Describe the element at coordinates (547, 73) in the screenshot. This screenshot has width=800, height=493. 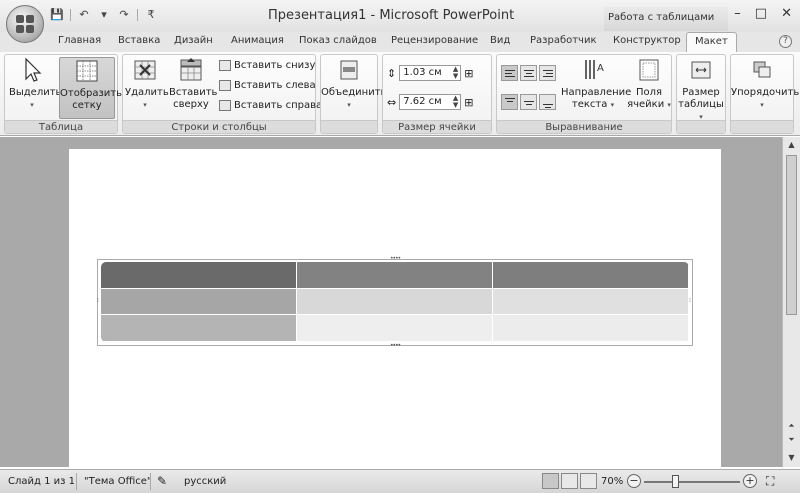
I see `align-right-icon` at that location.